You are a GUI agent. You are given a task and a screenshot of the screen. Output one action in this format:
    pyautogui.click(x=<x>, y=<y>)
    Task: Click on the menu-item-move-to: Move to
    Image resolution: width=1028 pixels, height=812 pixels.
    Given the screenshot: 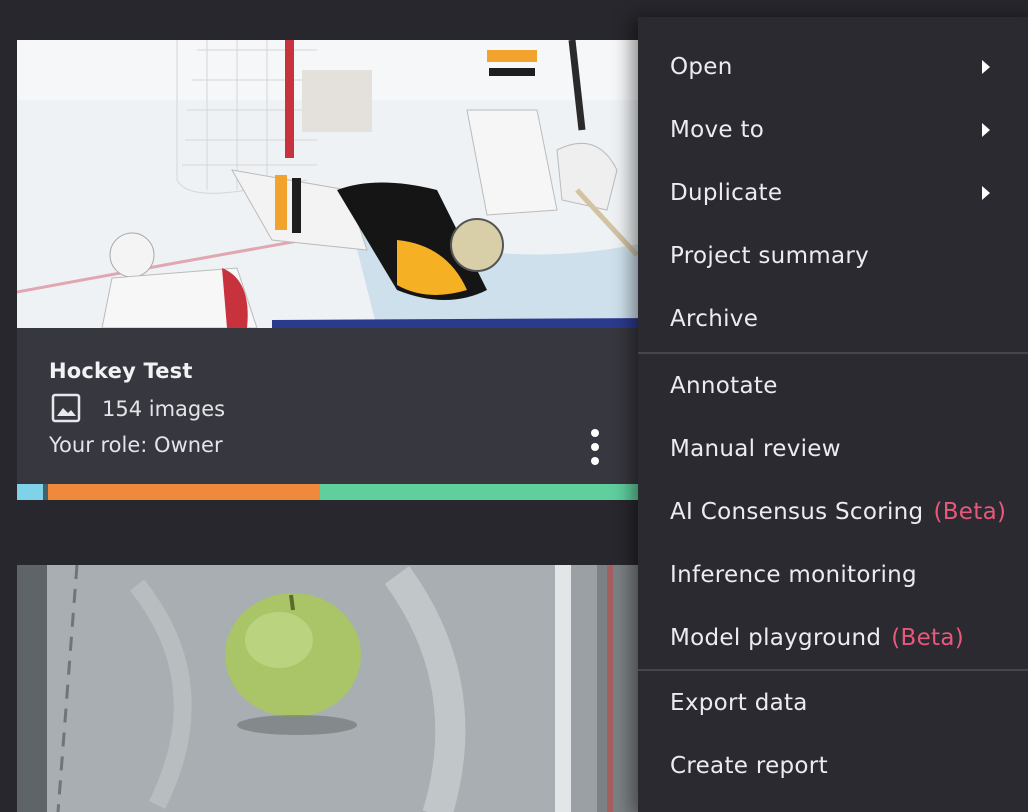 What is the action you would take?
    pyautogui.click(x=833, y=129)
    